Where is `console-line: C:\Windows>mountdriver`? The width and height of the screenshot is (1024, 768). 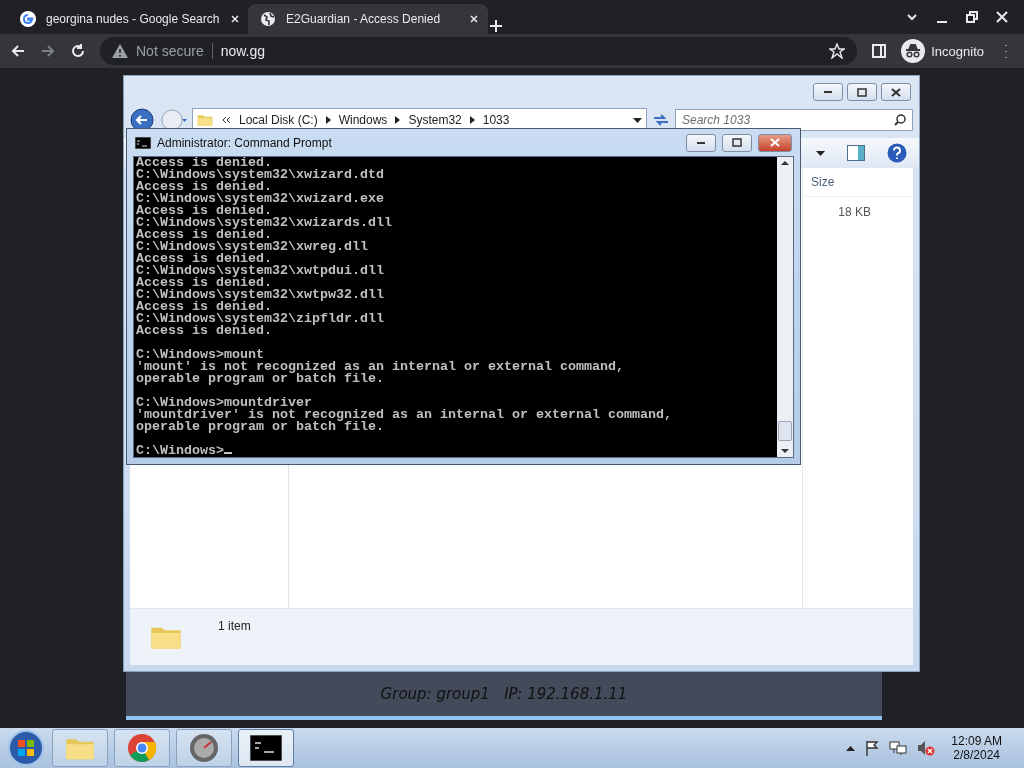 console-line: C:\Windows>mountdriver is located at coordinates (224, 402).